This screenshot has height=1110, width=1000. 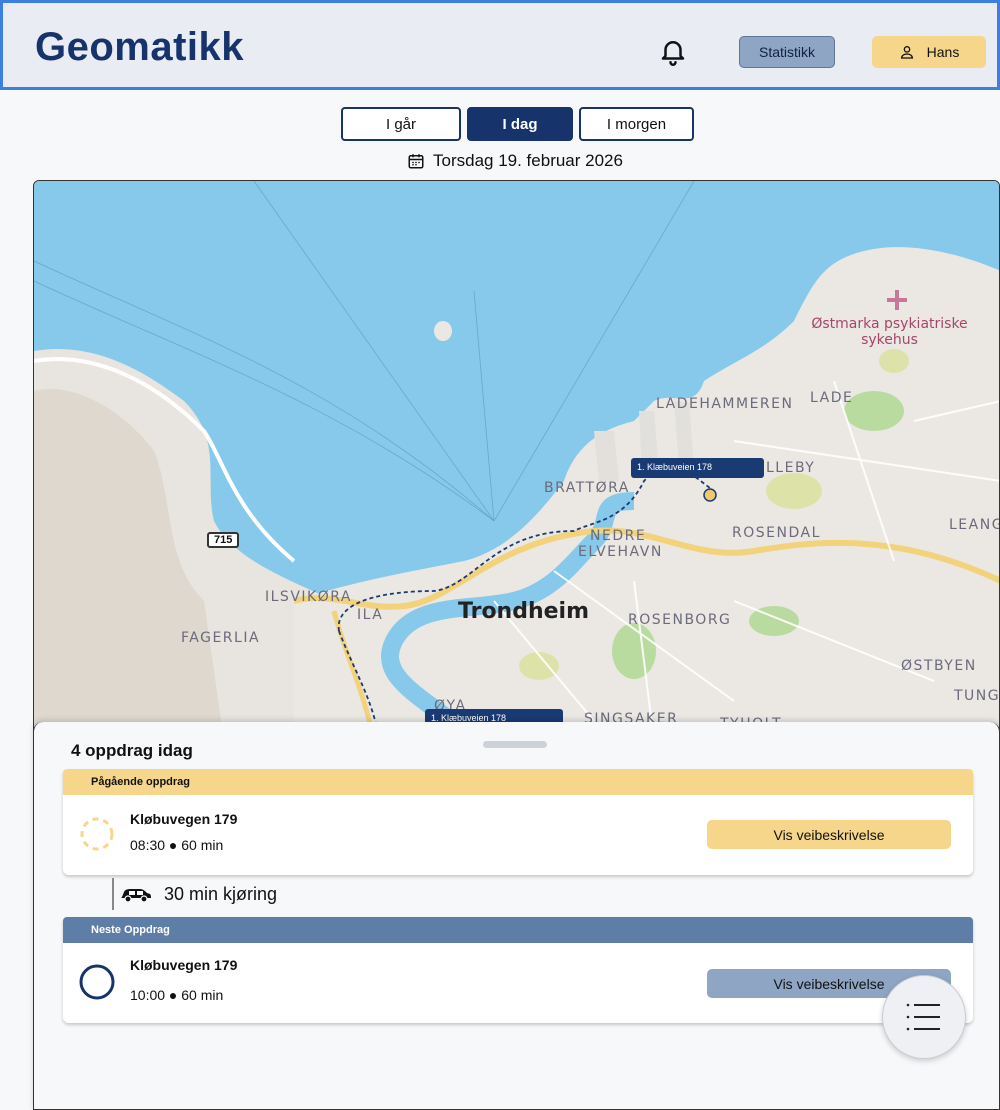 What do you see at coordinates (620, 552) in the screenshot?
I see `map-label-nedre-line2: ELVEHAVN` at bounding box center [620, 552].